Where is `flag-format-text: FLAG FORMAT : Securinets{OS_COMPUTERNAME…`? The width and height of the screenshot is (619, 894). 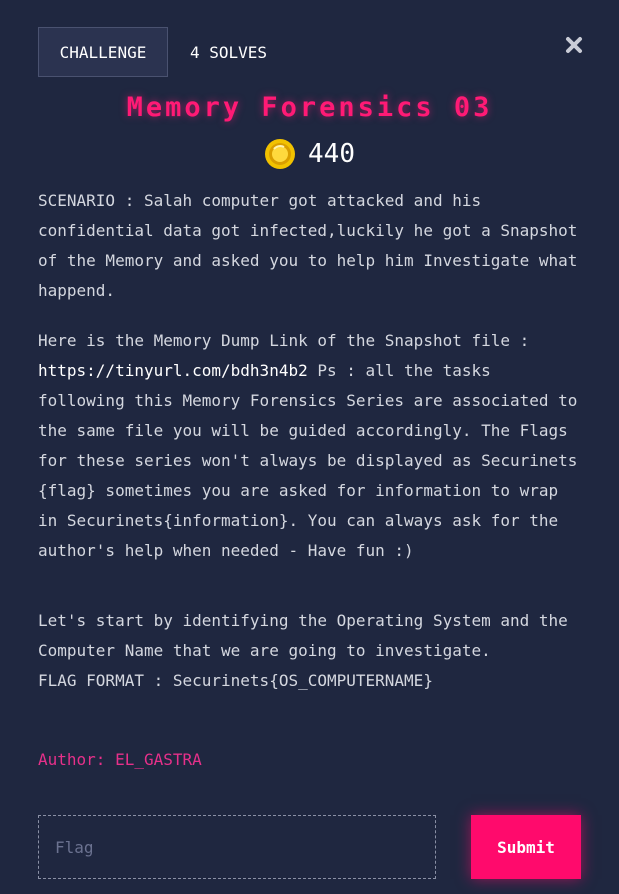 flag-format-text: FLAG FORMAT : Securinets{OS_COMPUTERNAME… is located at coordinates (235, 680).